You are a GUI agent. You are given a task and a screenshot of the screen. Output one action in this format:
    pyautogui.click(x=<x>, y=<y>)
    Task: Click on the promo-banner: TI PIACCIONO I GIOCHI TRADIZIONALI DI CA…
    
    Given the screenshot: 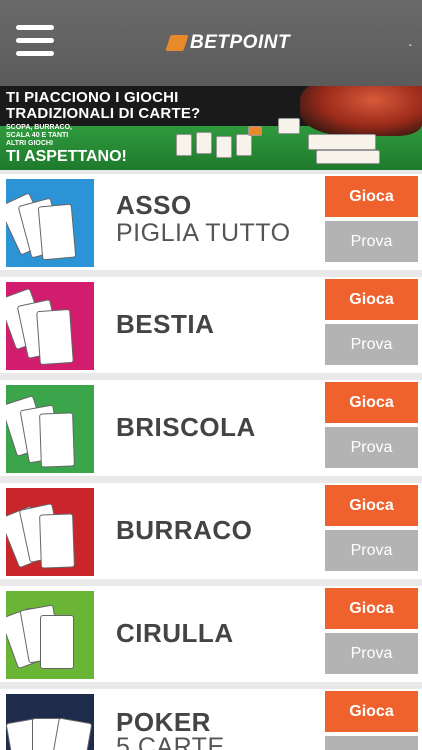 What is the action you would take?
    pyautogui.click(x=211, y=128)
    